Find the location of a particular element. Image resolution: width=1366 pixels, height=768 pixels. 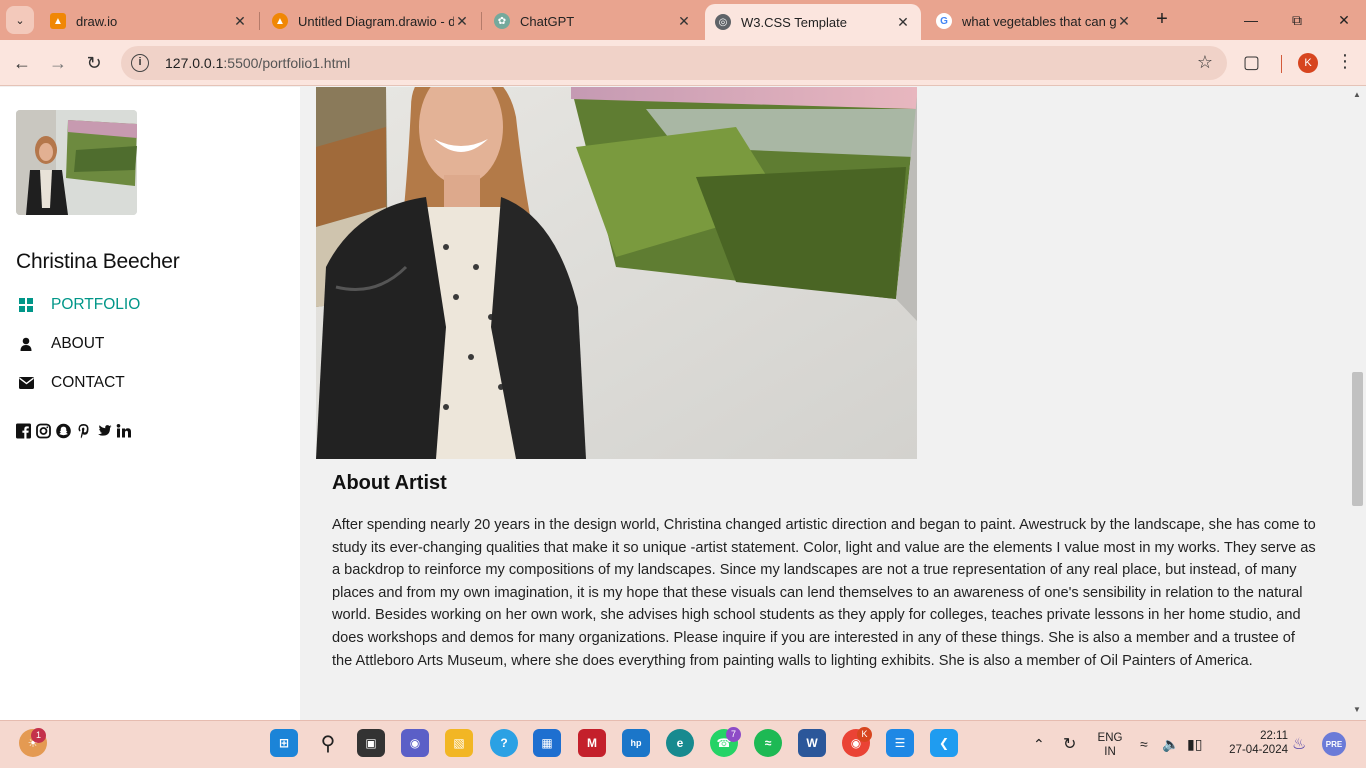

nav-contact: CONTACT is located at coordinates (70, 383).